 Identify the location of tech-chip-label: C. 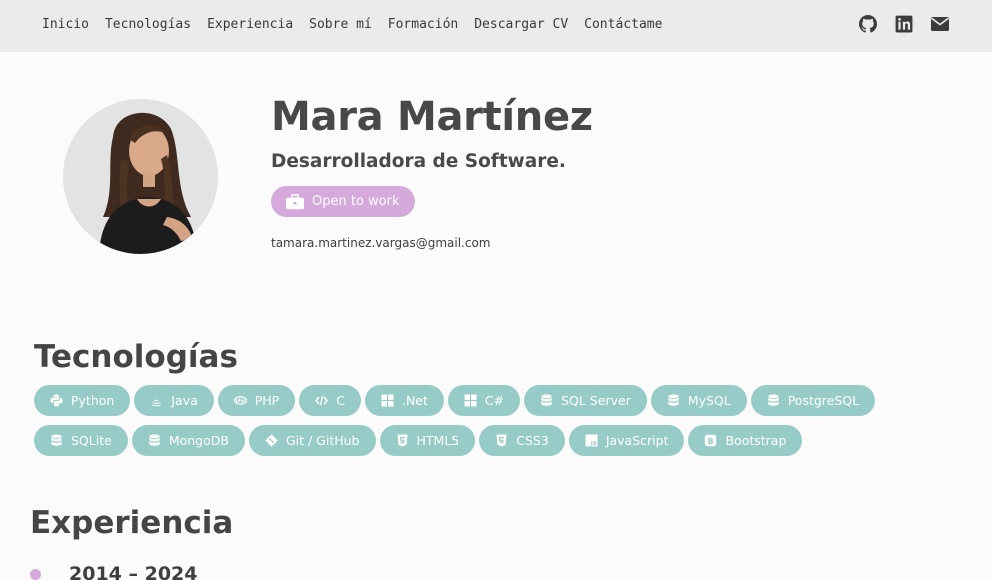
(340, 400).